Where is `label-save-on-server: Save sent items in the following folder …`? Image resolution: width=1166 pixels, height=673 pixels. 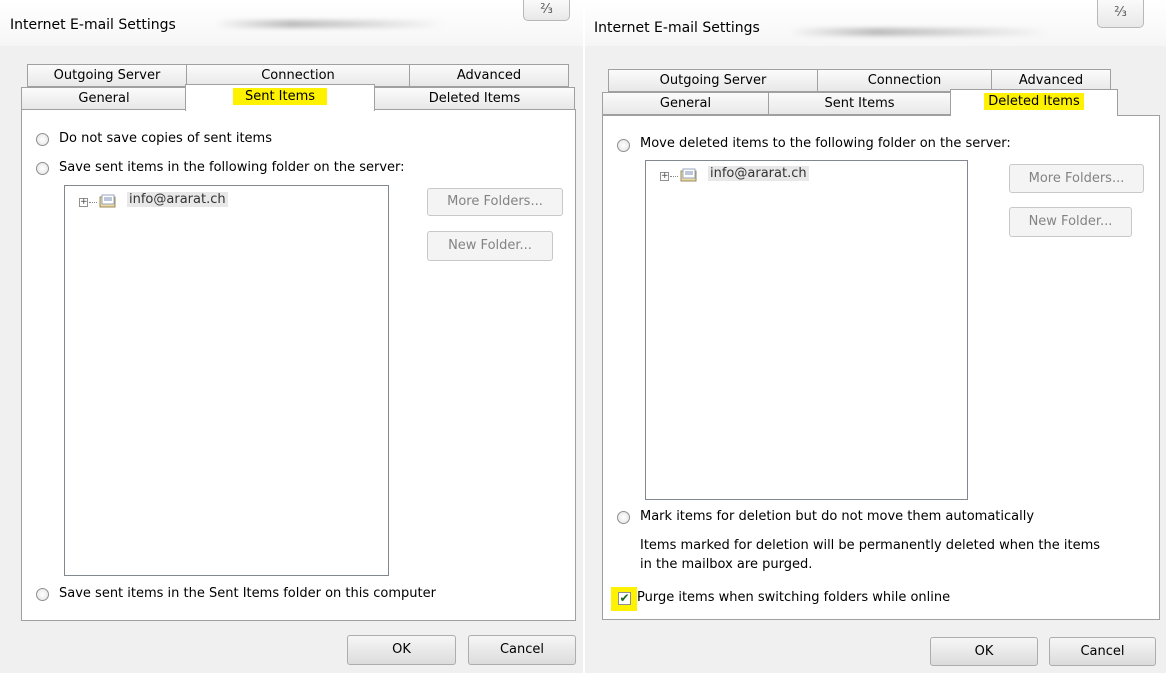 label-save-on-server: Save sent items in the following folder … is located at coordinates (232, 167).